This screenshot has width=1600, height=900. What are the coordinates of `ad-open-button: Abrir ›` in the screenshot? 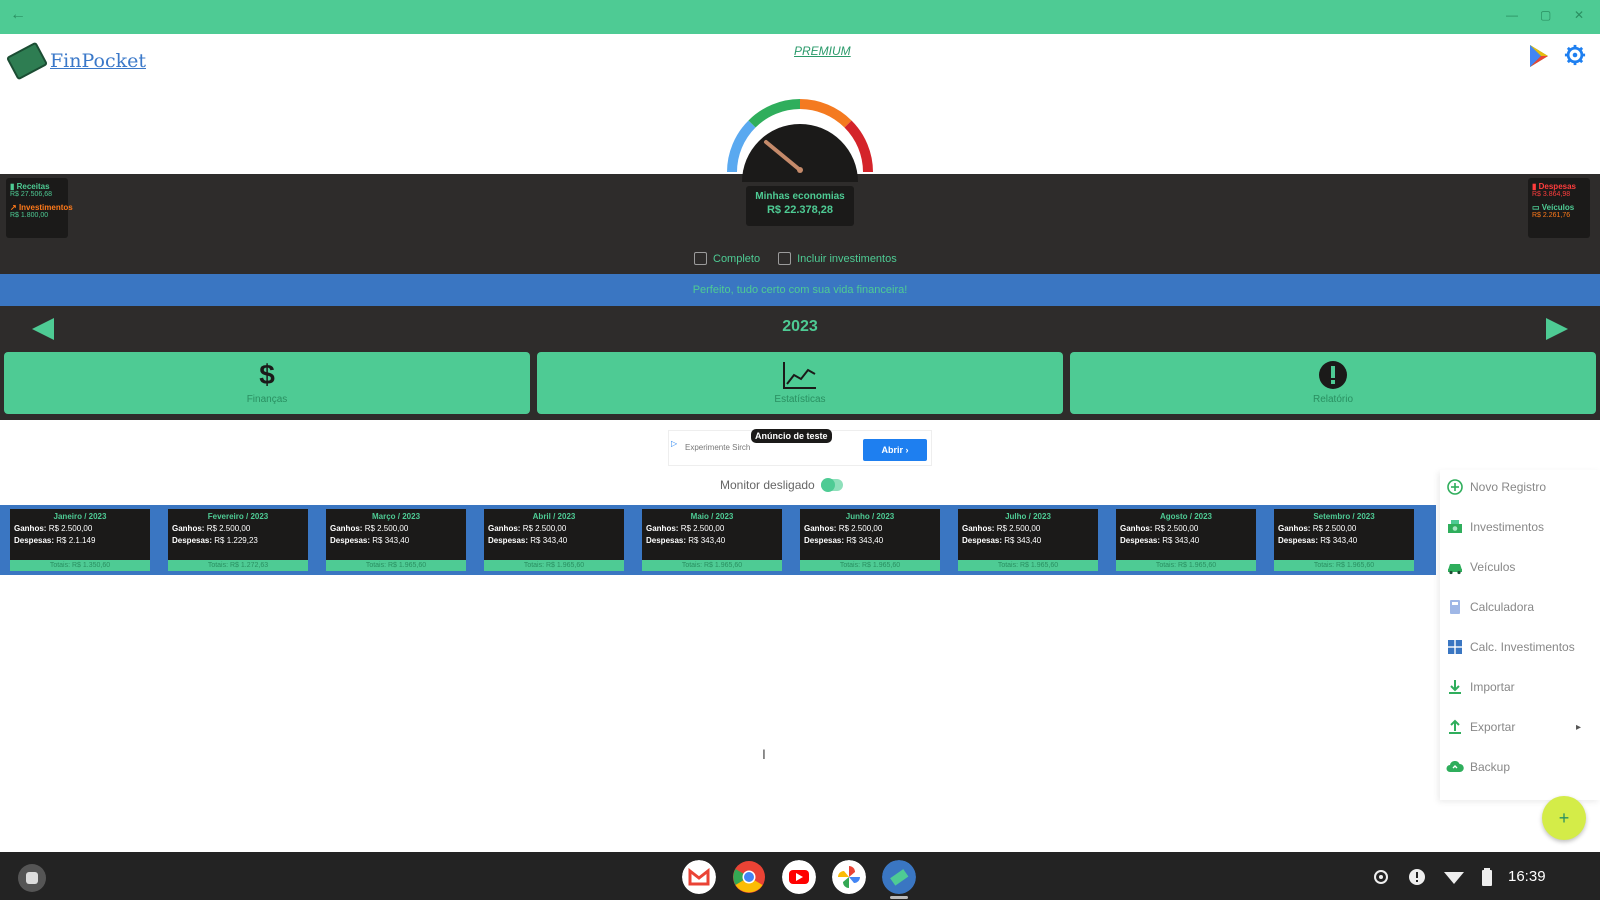 It's located at (895, 450).